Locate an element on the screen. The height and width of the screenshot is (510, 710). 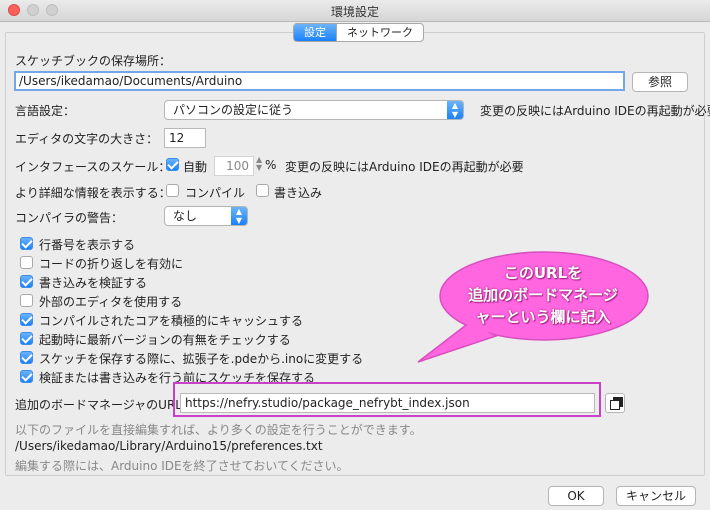
option-check-updates-checkbox is located at coordinates (26, 338).